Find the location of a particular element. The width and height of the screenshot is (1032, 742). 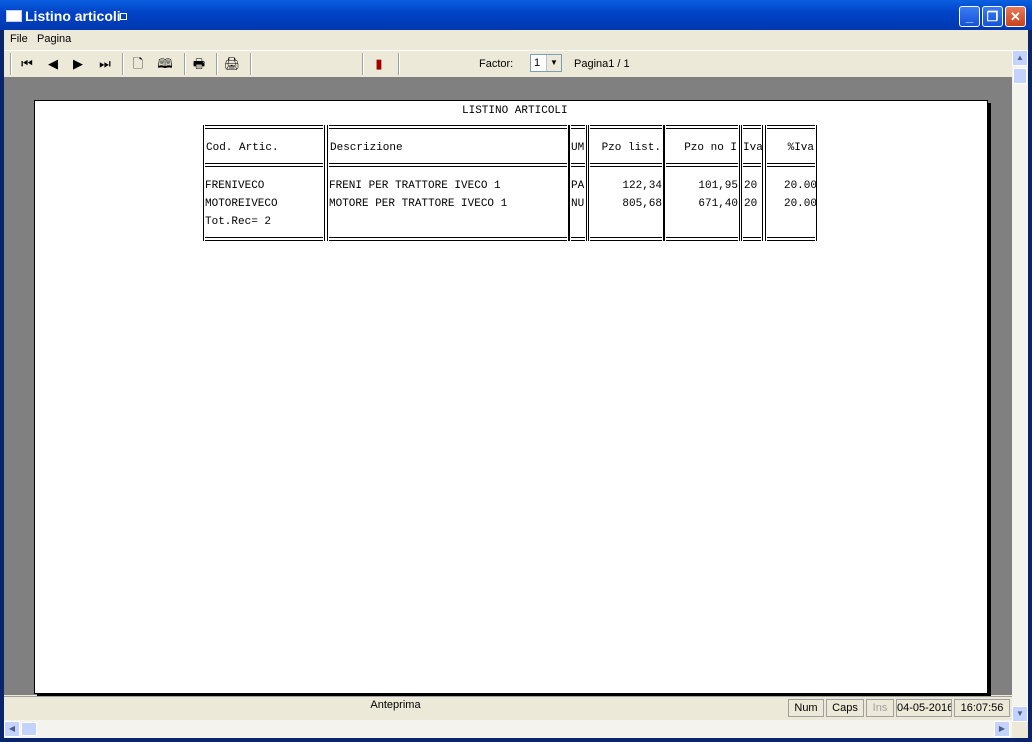

menu-pagina: Pagina is located at coordinates (54, 39).